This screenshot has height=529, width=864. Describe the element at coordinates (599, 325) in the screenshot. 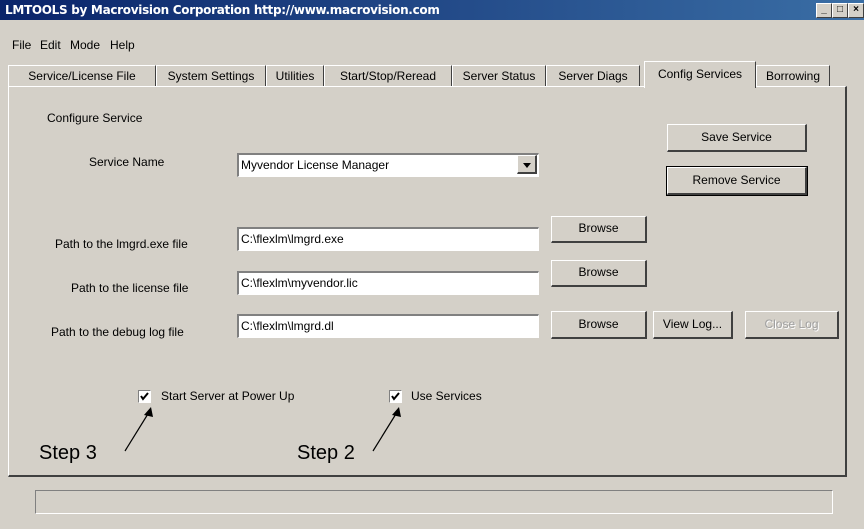

I see `browse-debug-log-button: Browse` at that location.